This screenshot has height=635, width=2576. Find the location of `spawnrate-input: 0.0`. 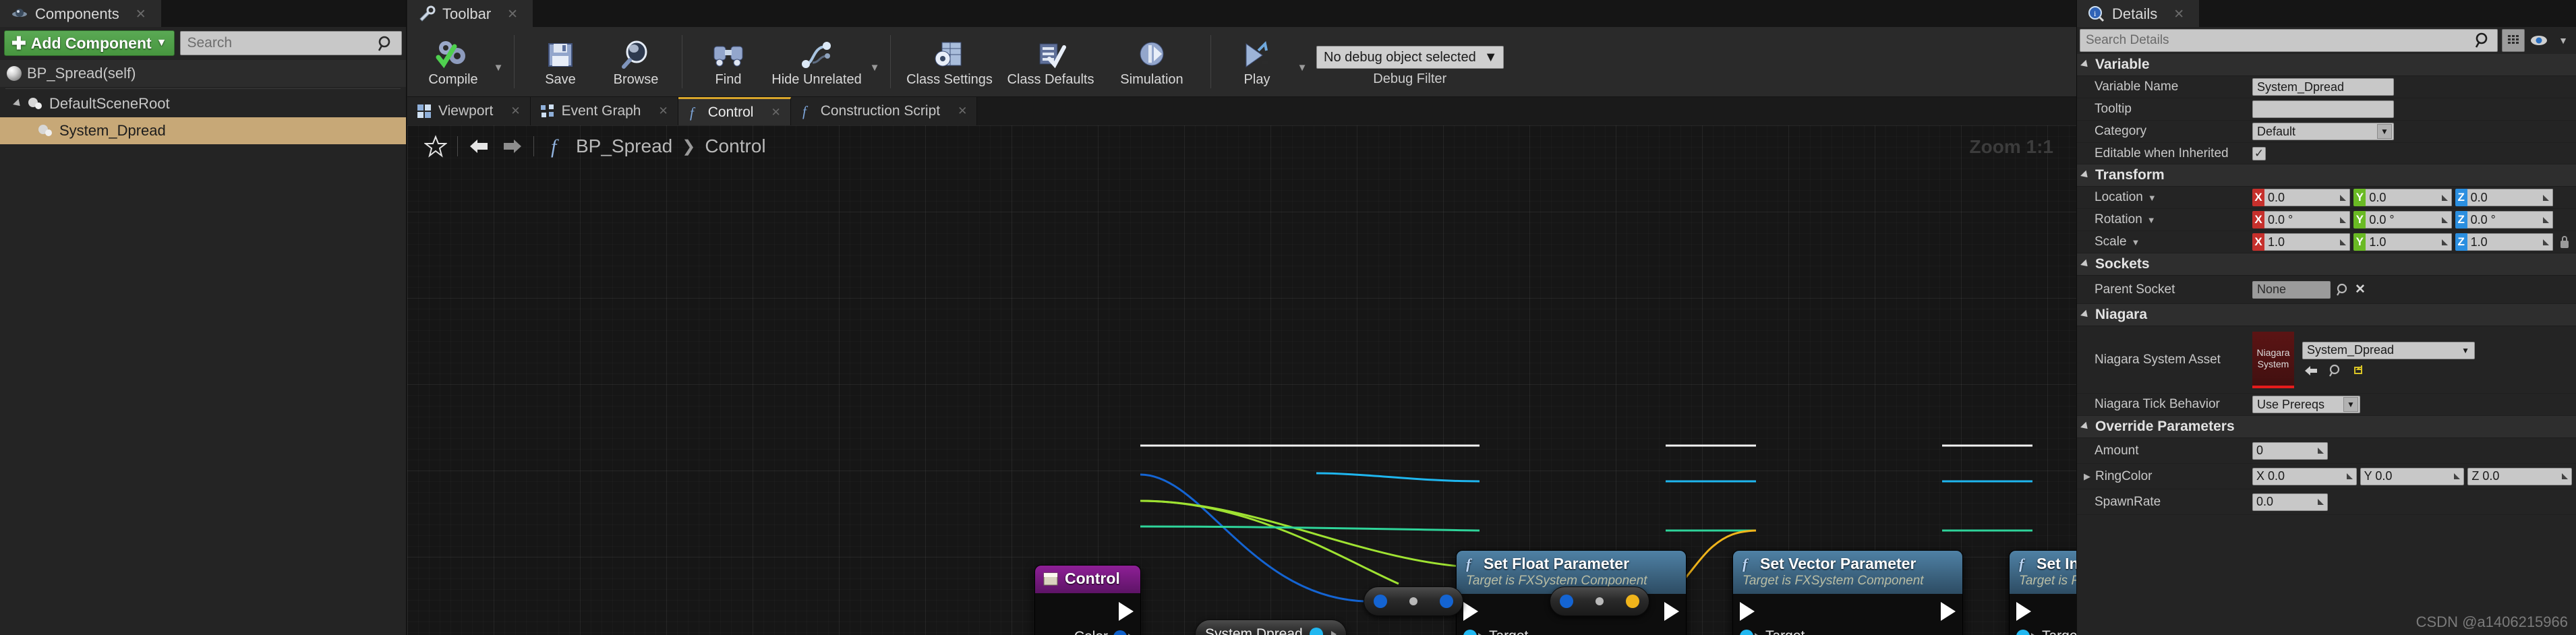

spawnrate-input: 0.0 is located at coordinates (2290, 502).